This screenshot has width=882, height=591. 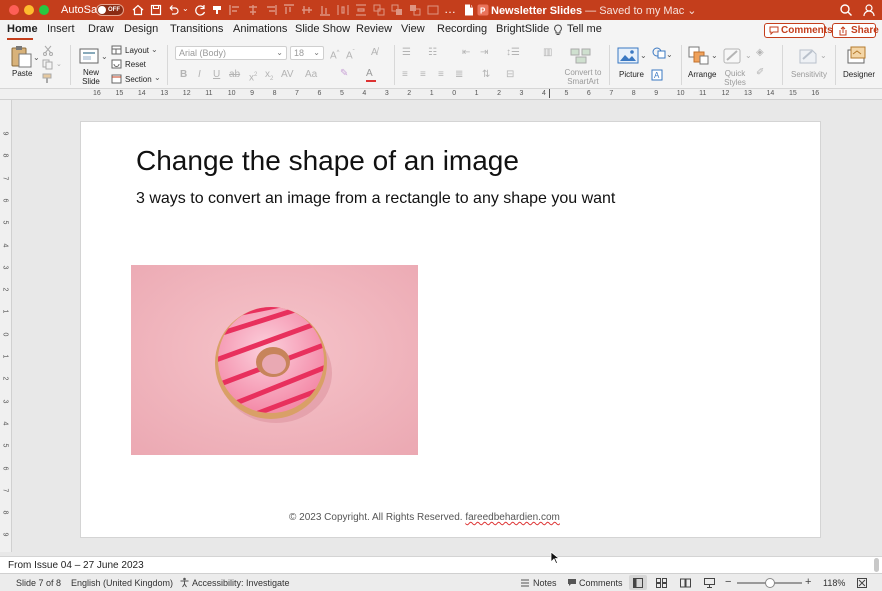 I want to click on font-name-dropdown: Arial (Body) ⌄, so click(x=231, y=53).